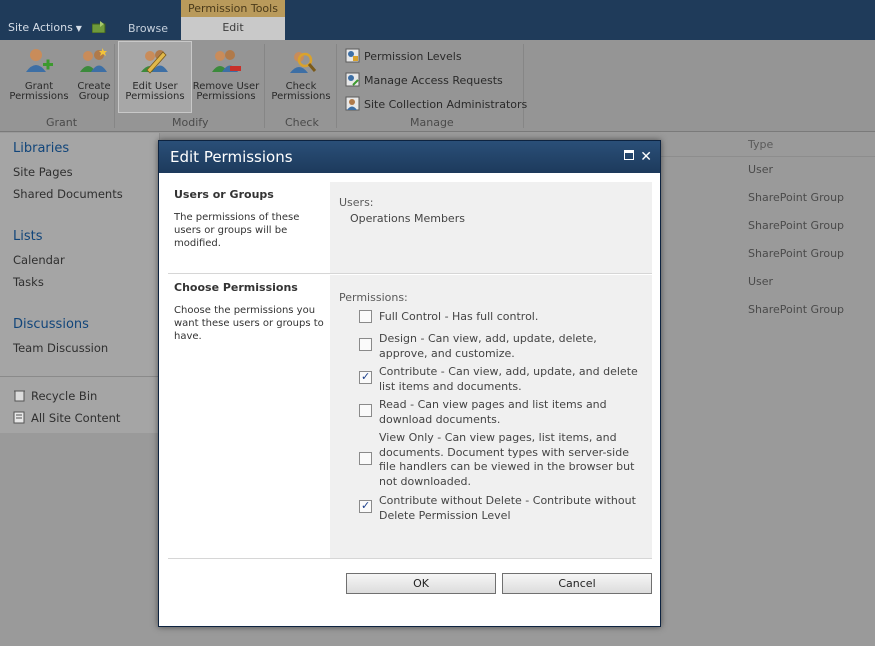  What do you see at coordinates (41, 148) in the screenshot?
I see `nav-libraries: Libraries` at bounding box center [41, 148].